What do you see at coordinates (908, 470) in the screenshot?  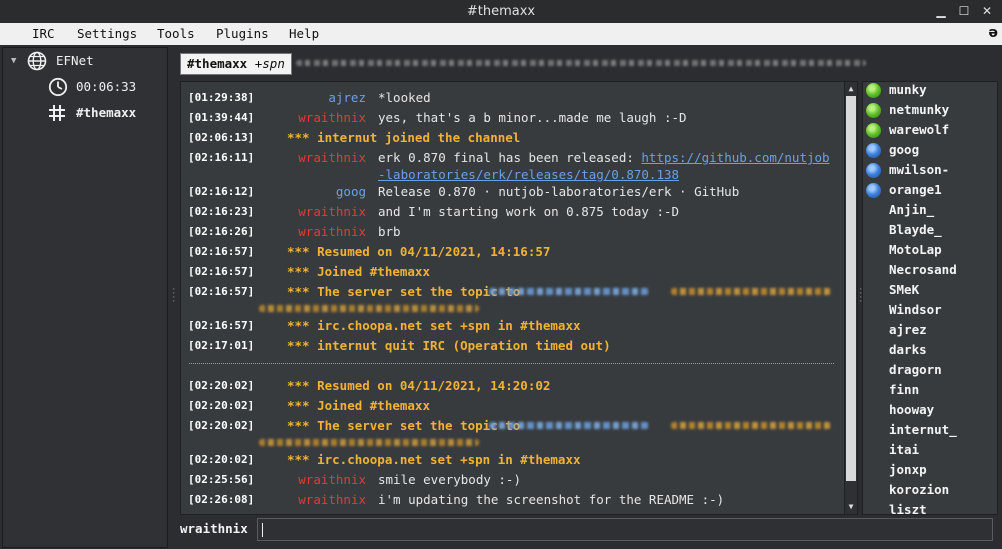 I see `nick-list-item: jonxp` at bounding box center [908, 470].